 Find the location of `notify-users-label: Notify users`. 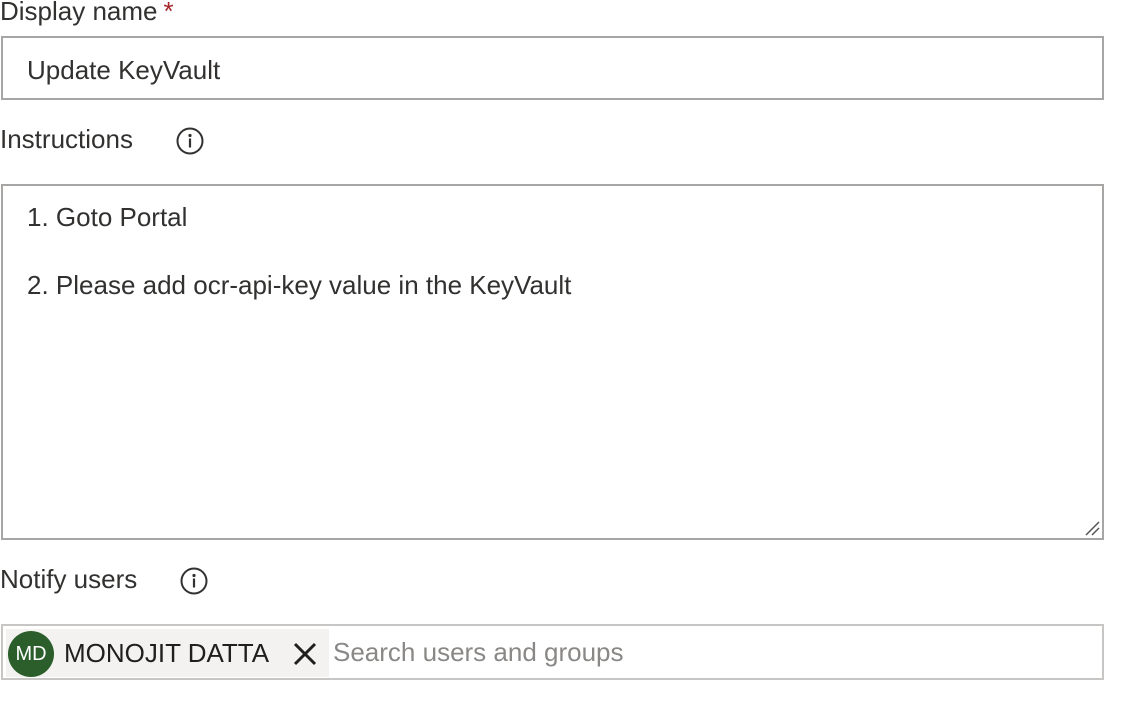

notify-users-label: Notify users is located at coordinates (69, 579).